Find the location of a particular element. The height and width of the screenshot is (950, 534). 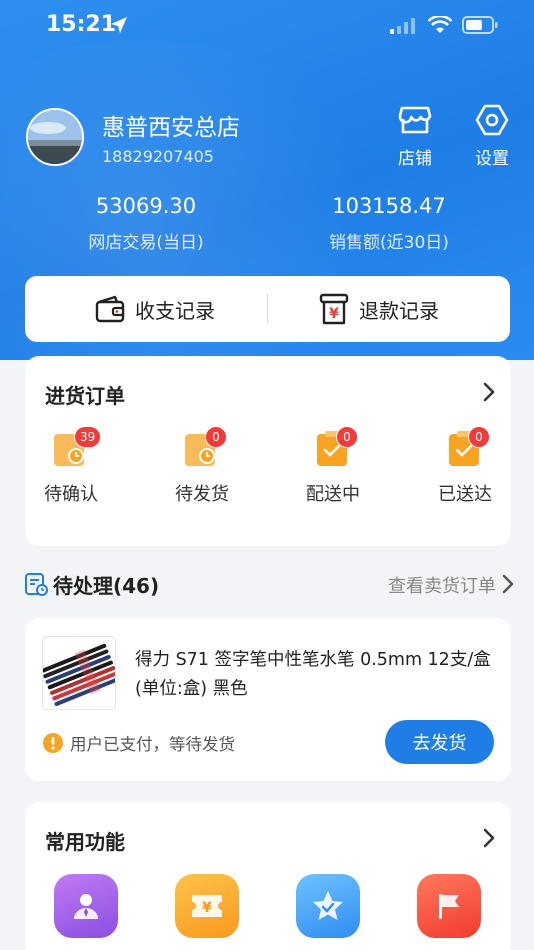

wallet-icon is located at coordinates (110, 309).